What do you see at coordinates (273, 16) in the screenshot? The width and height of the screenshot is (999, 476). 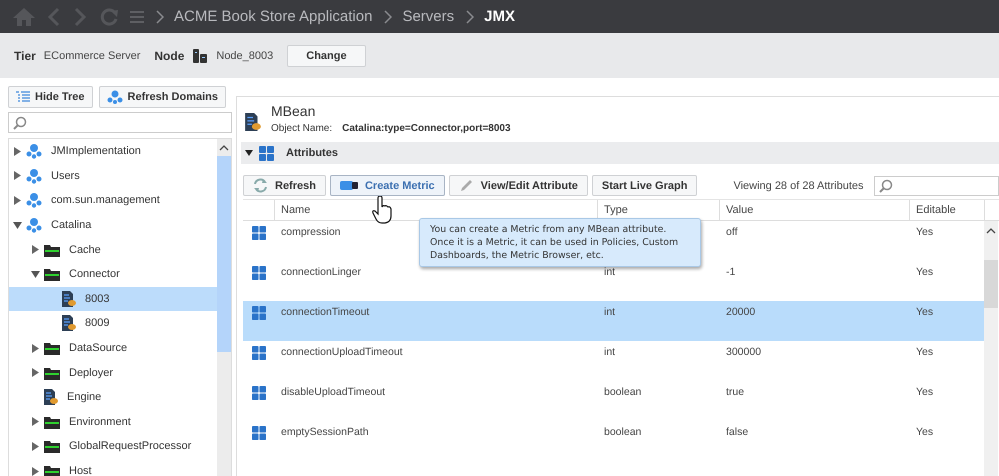 I see `breadcrumb-item: ACME Book Store Application` at bounding box center [273, 16].